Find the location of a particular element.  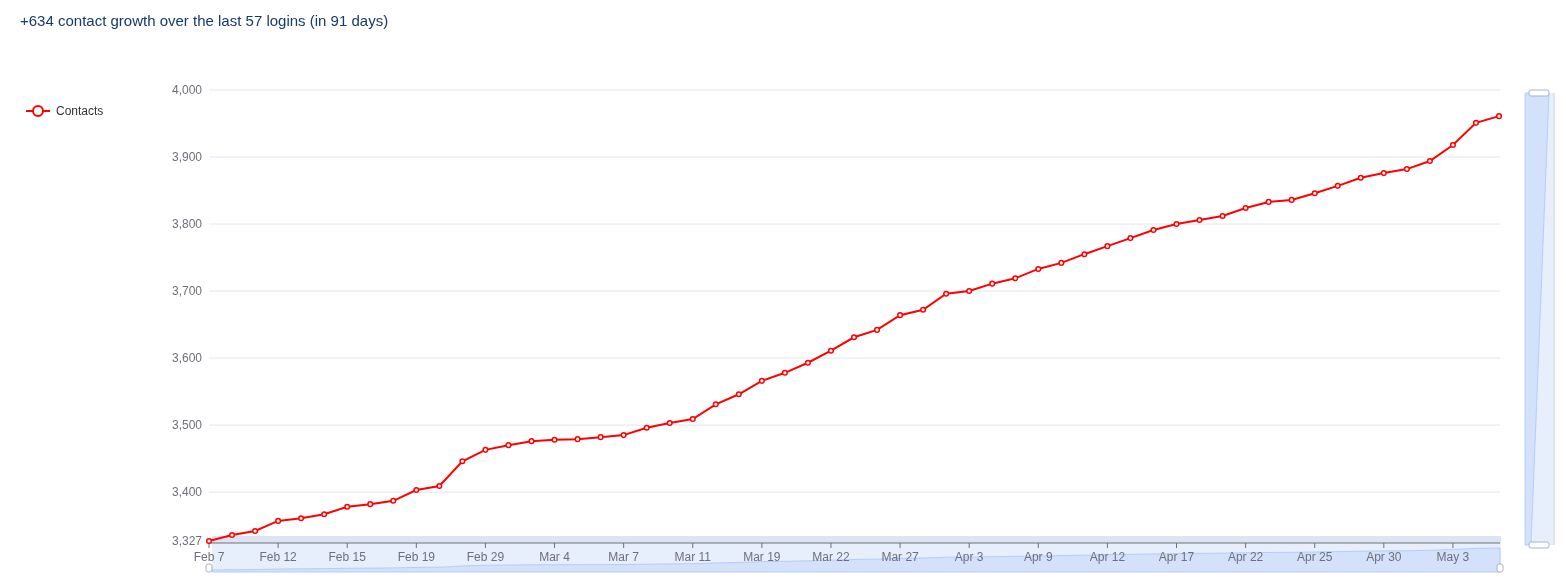

axis-label: 3,327 is located at coordinates (186, 541).